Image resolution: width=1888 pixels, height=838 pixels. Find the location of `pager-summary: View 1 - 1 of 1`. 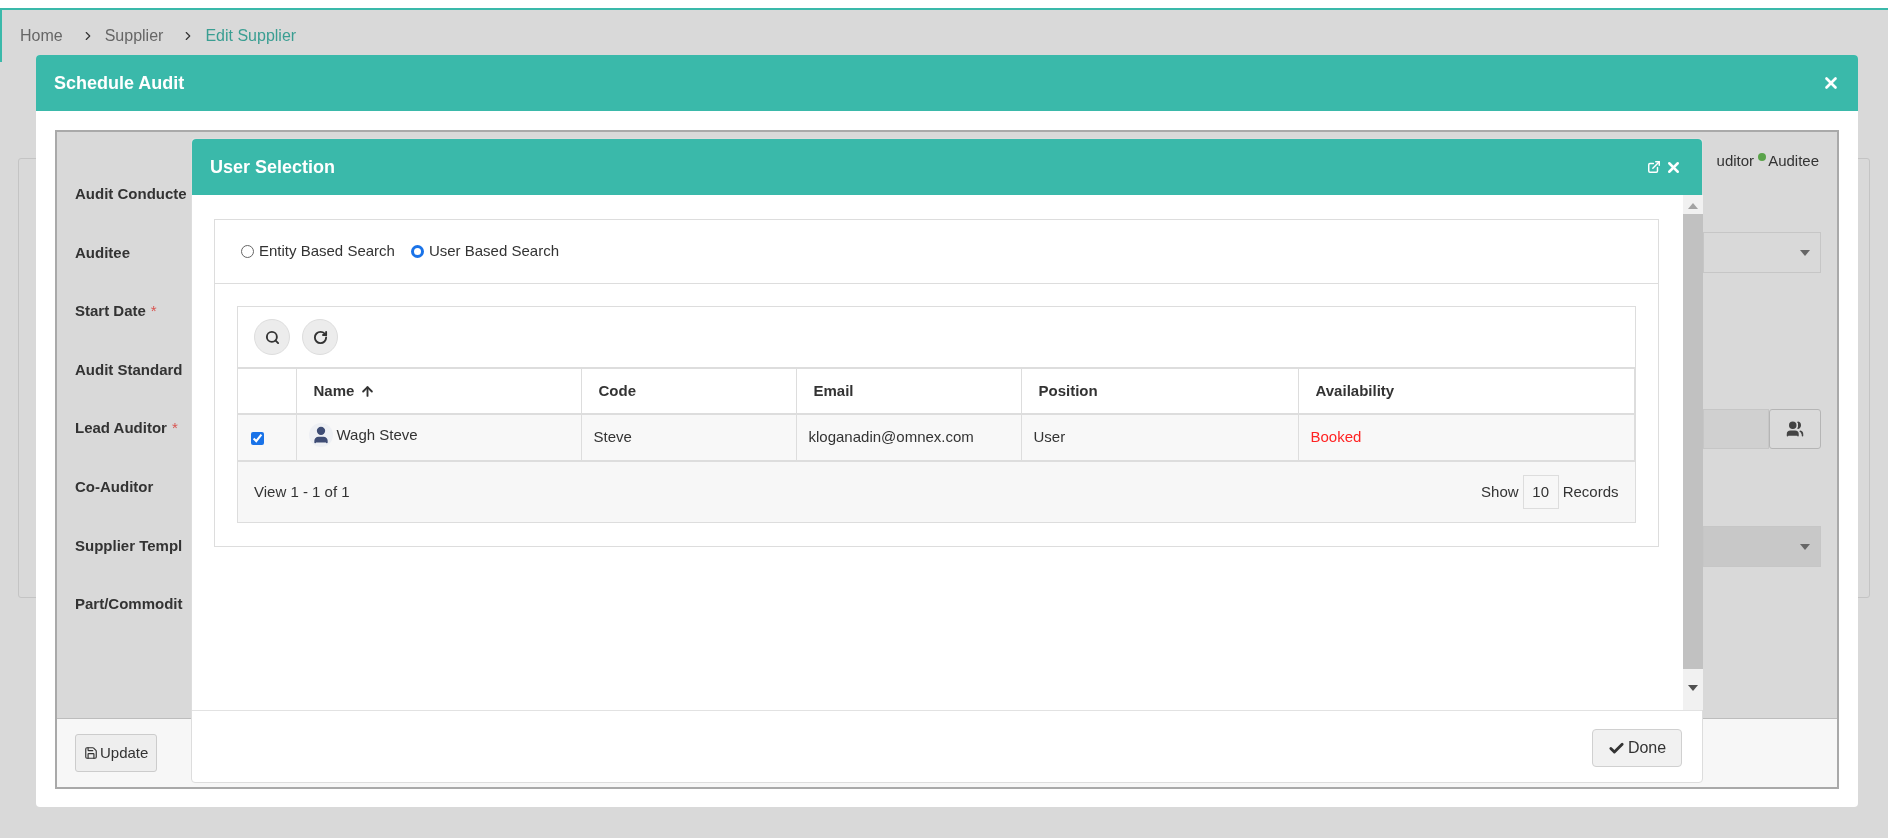

pager-summary: View 1 - 1 of 1 is located at coordinates (302, 491).